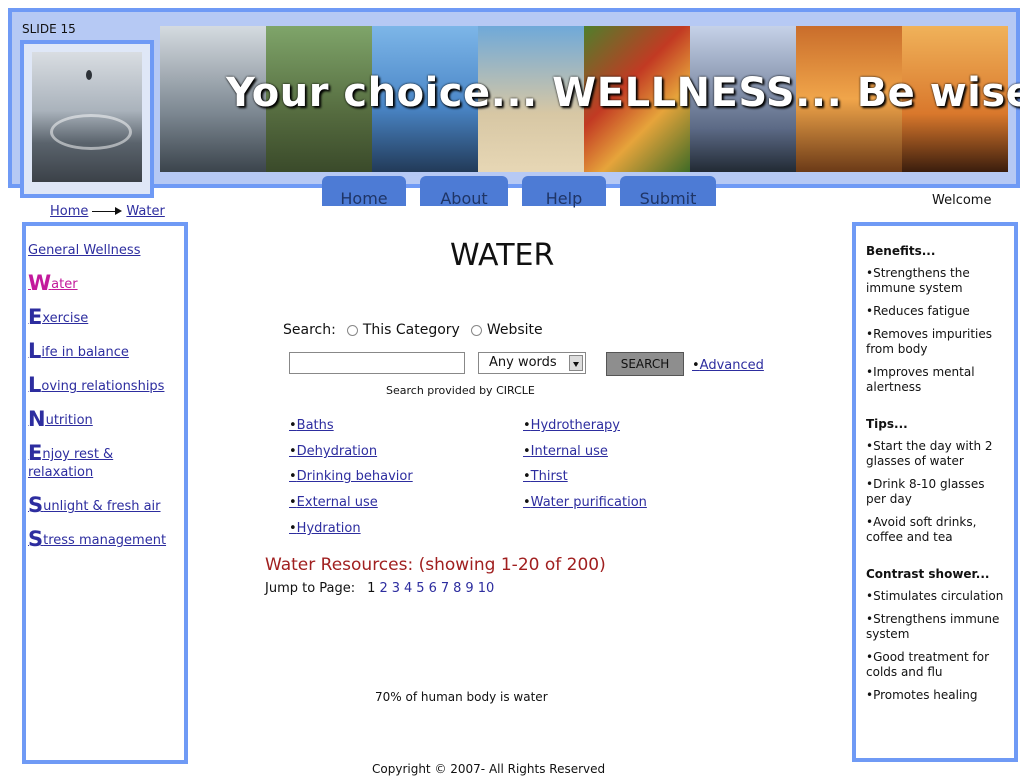  What do you see at coordinates (668, 198) in the screenshot?
I see `tab-label: Submit` at bounding box center [668, 198].